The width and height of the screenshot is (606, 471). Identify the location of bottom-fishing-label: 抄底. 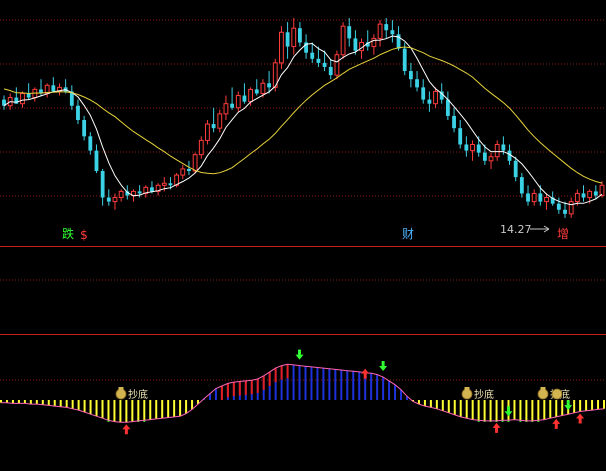
(484, 394).